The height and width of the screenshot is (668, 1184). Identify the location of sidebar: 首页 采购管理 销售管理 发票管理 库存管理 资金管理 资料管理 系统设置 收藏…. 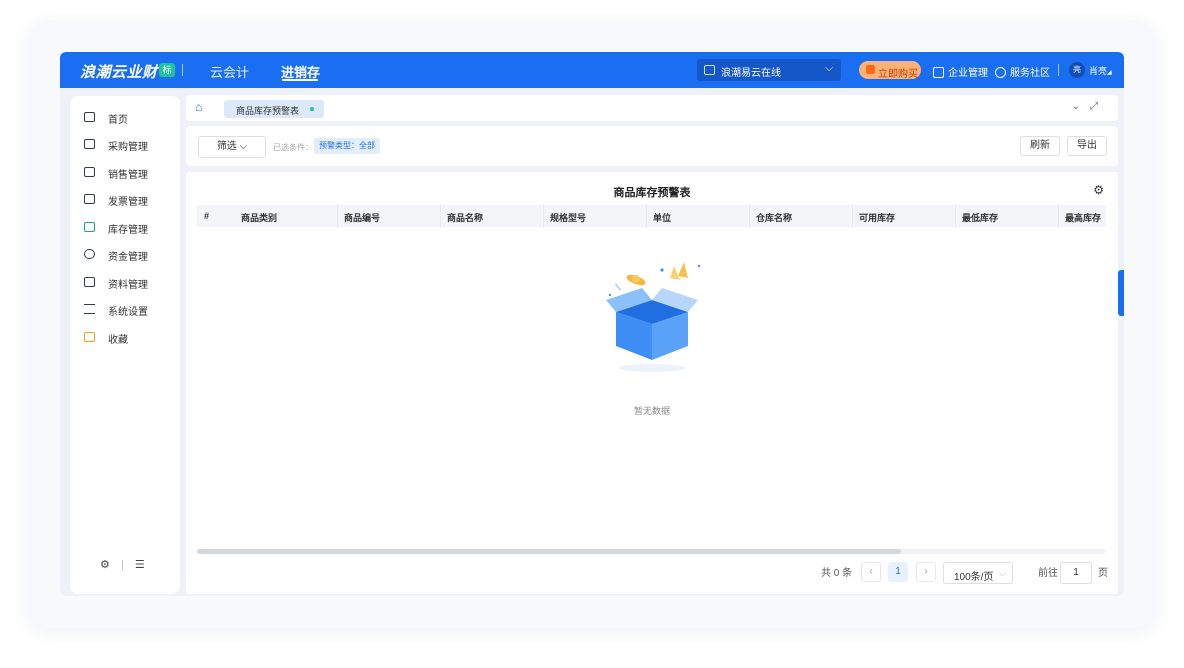
(125, 345).